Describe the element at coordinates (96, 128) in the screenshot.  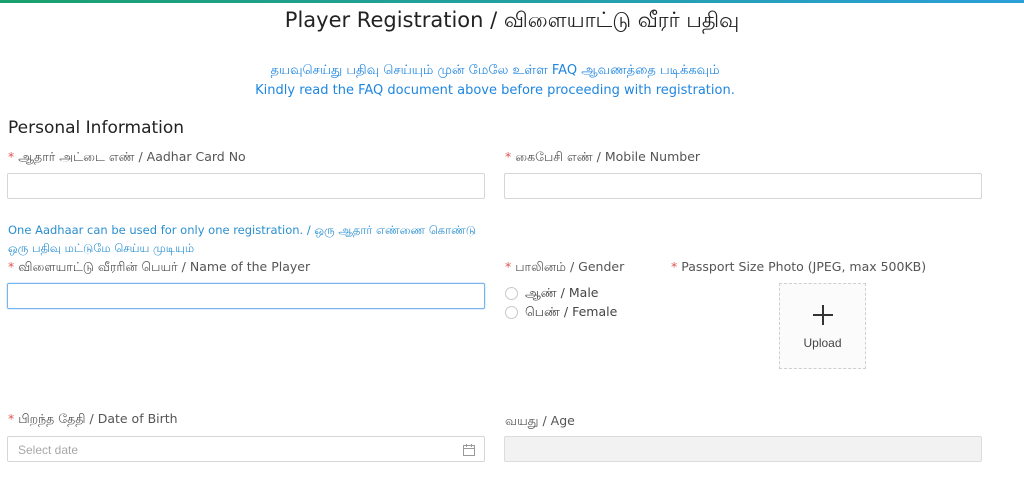
I see `section-title: Personal Information` at that location.